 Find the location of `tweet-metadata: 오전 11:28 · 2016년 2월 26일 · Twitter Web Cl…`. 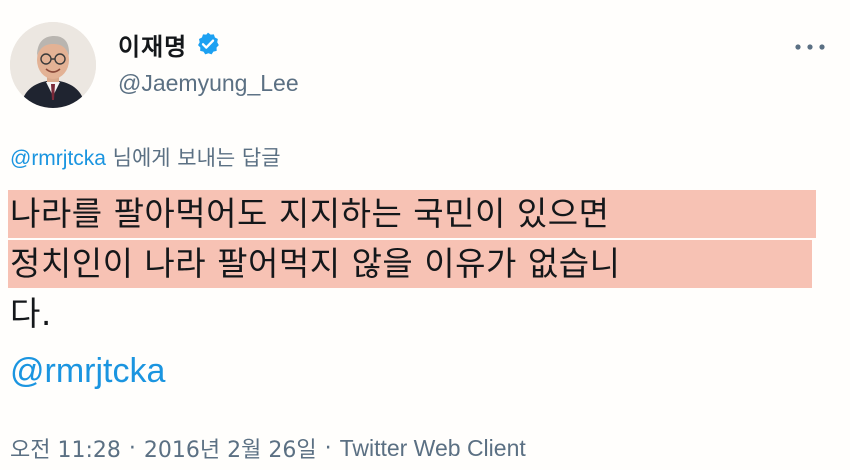

tweet-metadata: 오전 11:28 · 2016년 2월 26일 · Twitter Web Cl… is located at coordinates (268, 448).